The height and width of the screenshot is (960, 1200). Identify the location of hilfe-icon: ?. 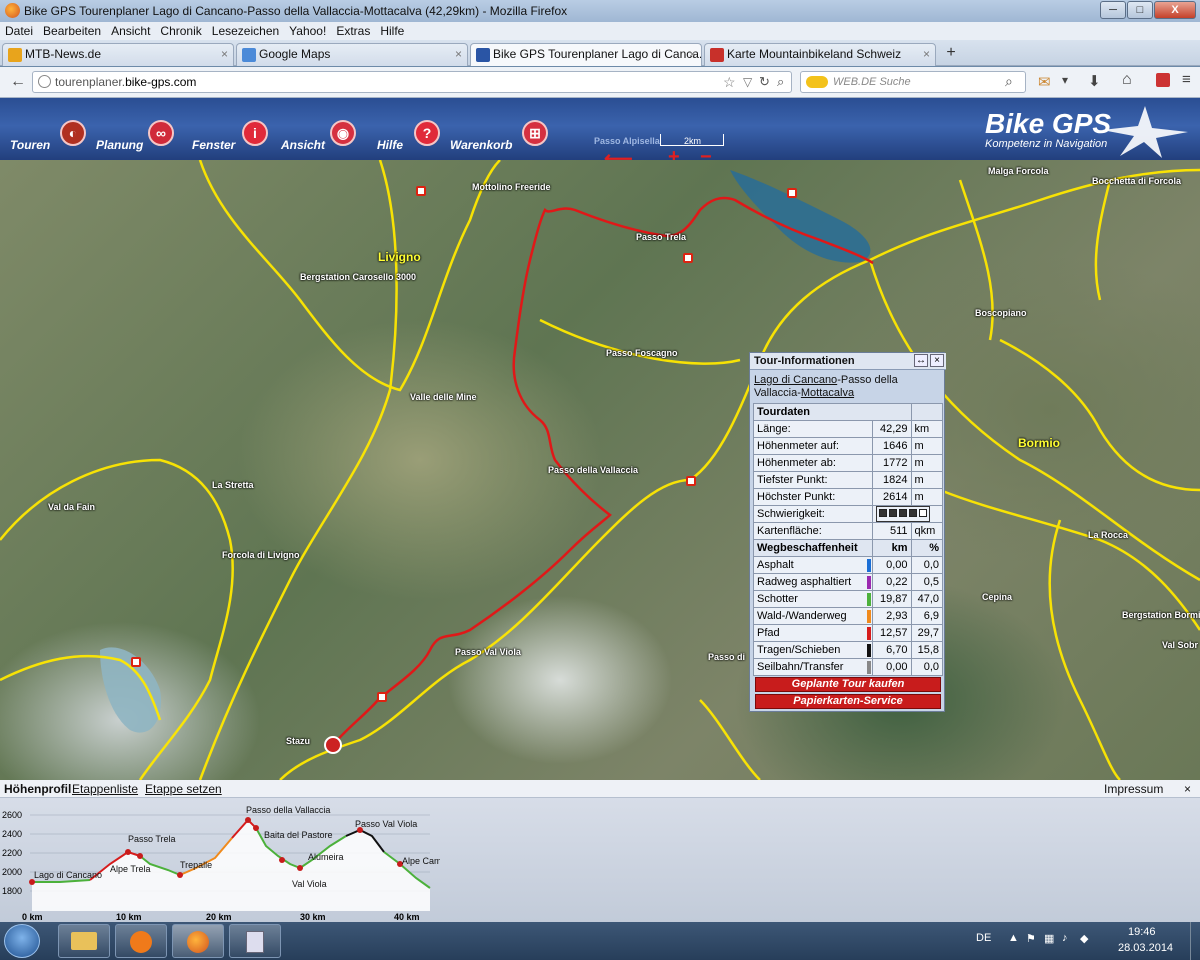
(427, 133).